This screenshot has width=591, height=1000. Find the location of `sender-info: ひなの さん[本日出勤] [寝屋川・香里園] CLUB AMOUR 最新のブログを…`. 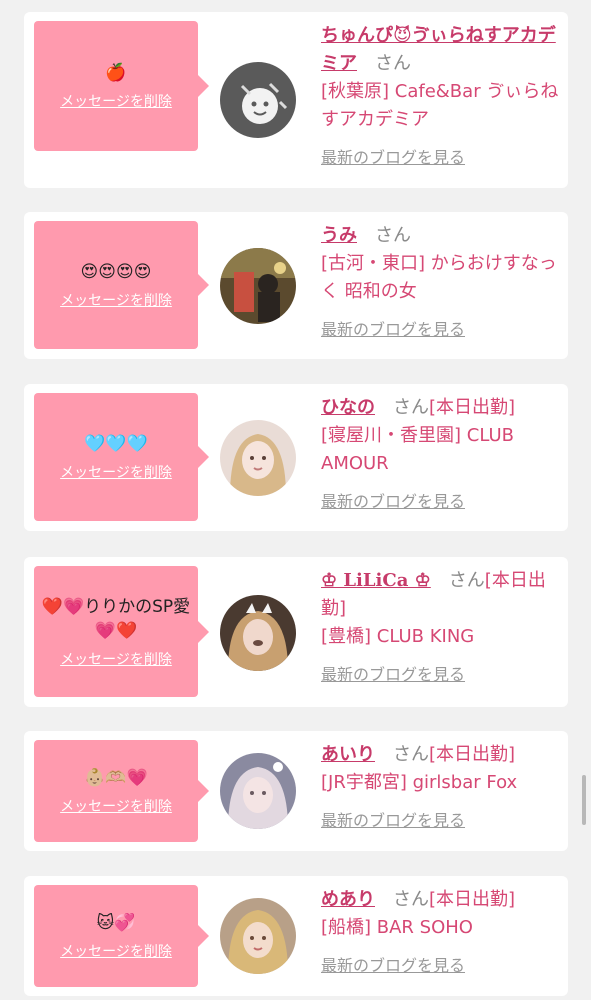

sender-info: ひなの さん[本日出勤] [寝屋川・香里園] CLUB AMOUR 最新のブログを… is located at coordinates (441, 453).